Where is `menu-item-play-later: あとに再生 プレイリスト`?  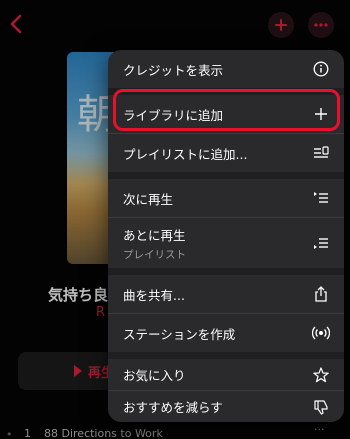
menu-item-play-later: あとに再生 プレイリスト is located at coordinates (226, 243).